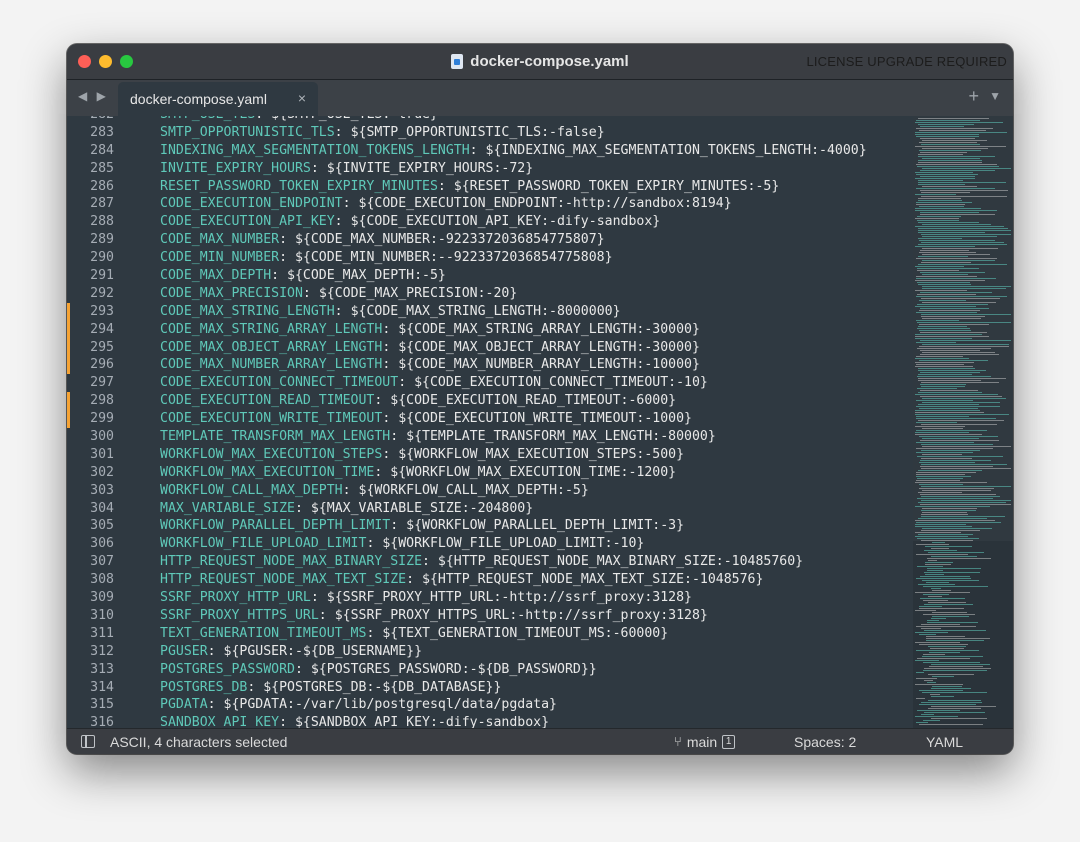  What do you see at coordinates (705, 742) in the screenshot?
I see `git-branch: ⑂ main 1` at bounding box center [705, 742].